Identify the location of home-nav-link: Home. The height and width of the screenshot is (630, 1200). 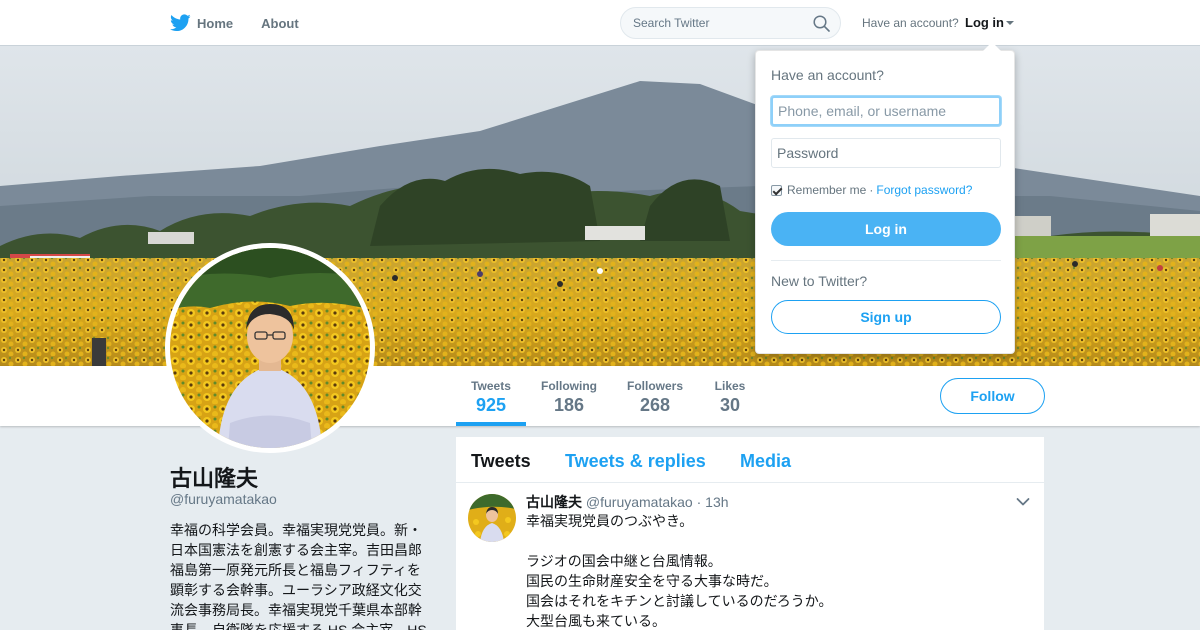
(201, 23).